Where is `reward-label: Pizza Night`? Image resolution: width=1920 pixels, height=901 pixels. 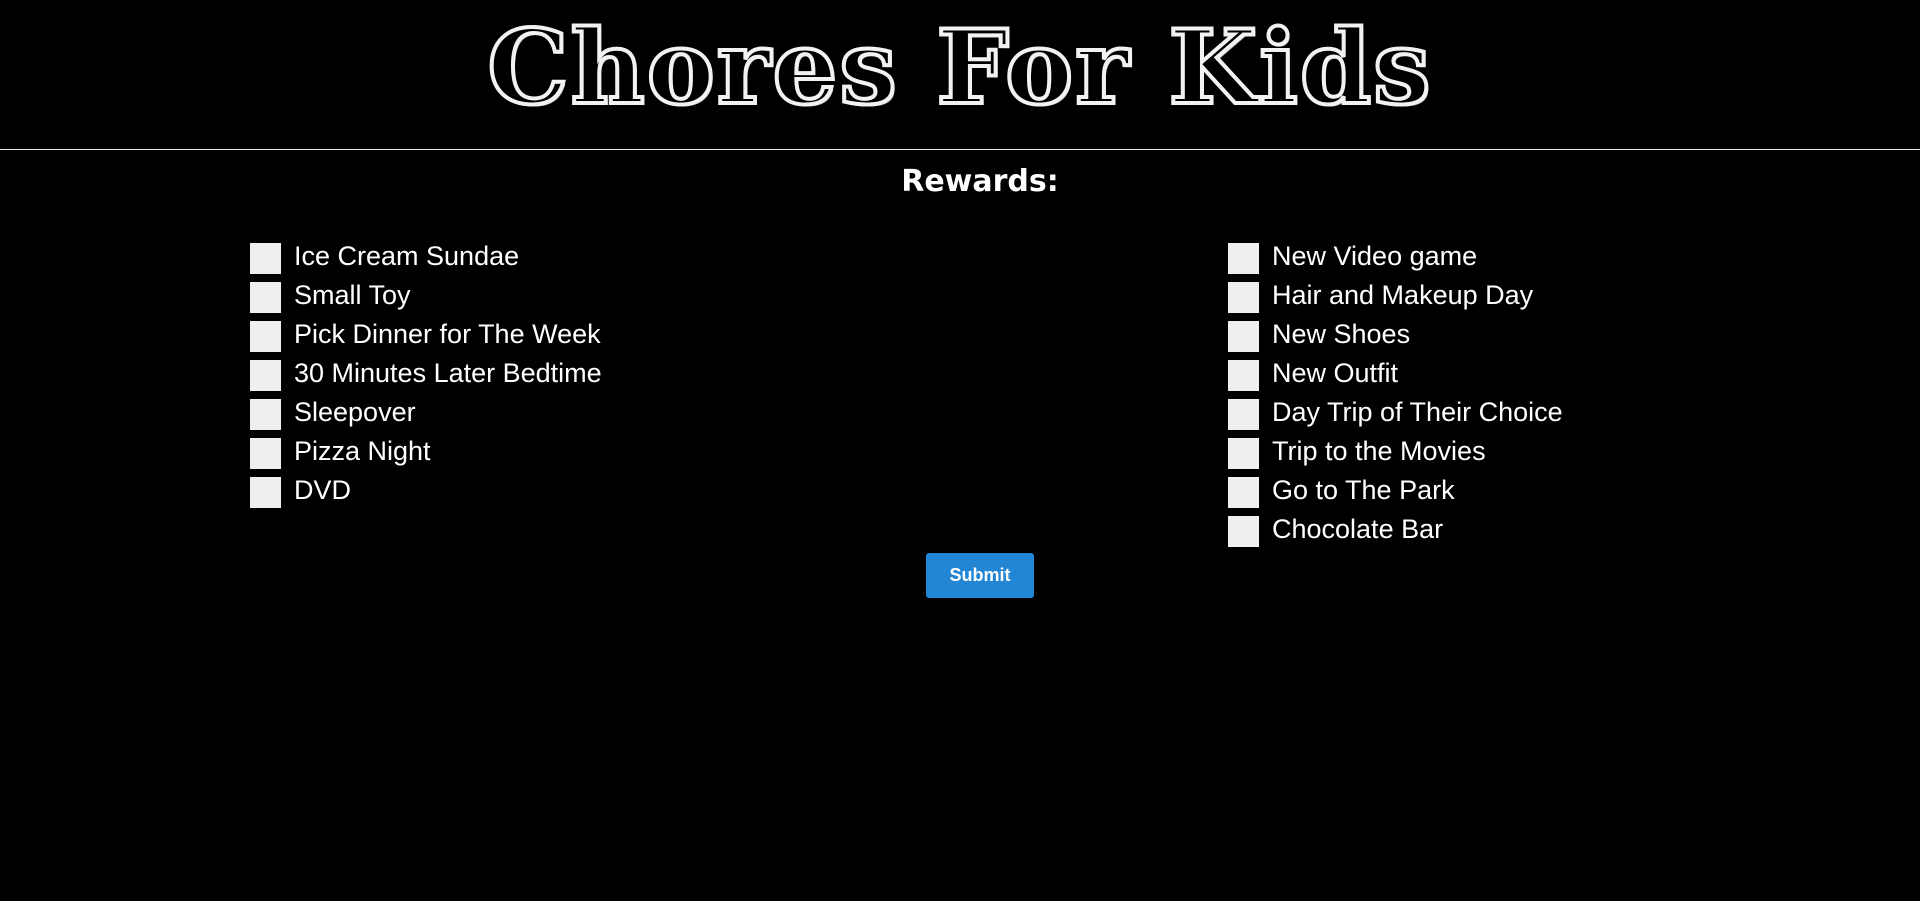 reward-label: Pizza Night is located at coordinates (362, 451).